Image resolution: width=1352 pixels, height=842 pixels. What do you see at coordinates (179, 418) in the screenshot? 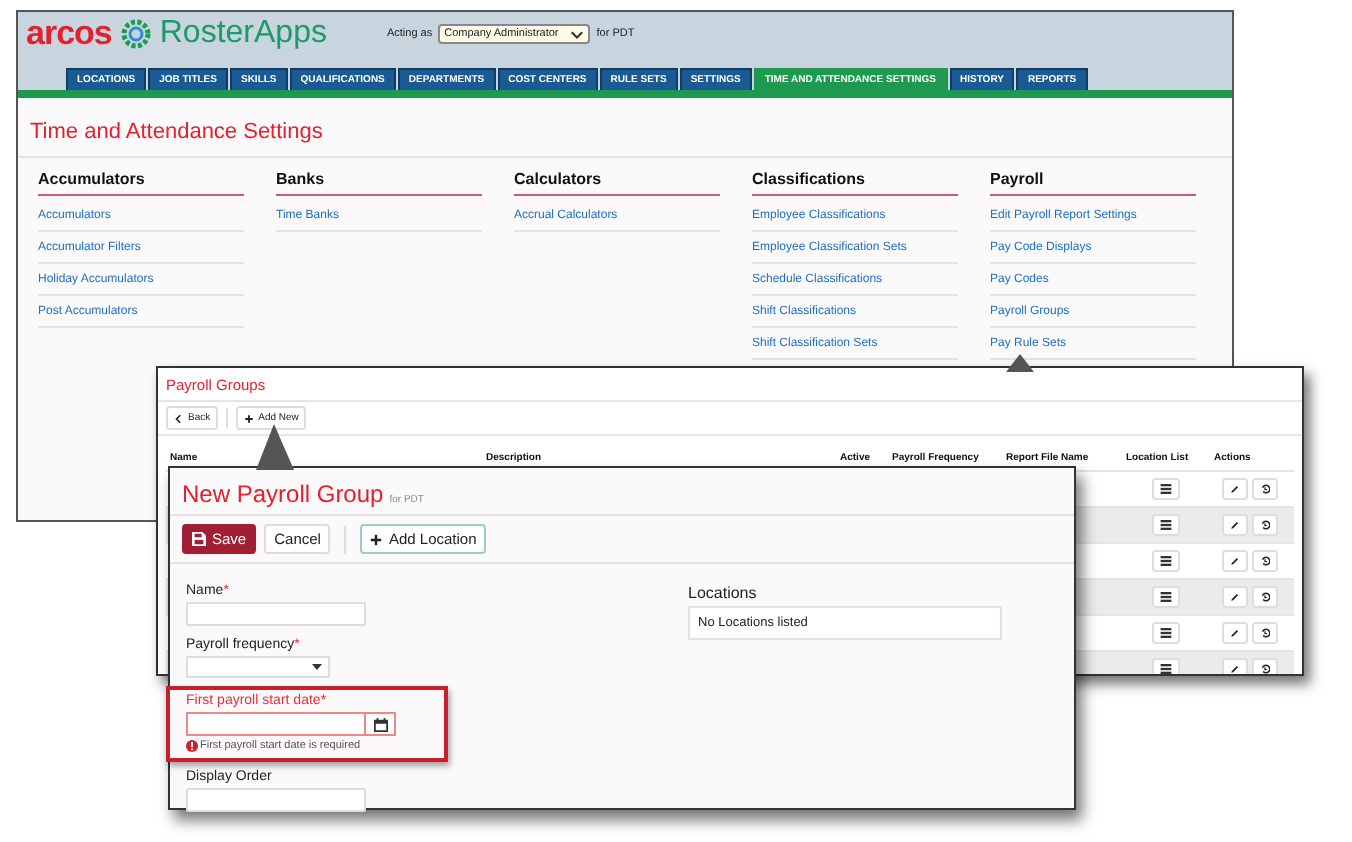
I see `chevron-left-icon` at bounding box center [179, 418].